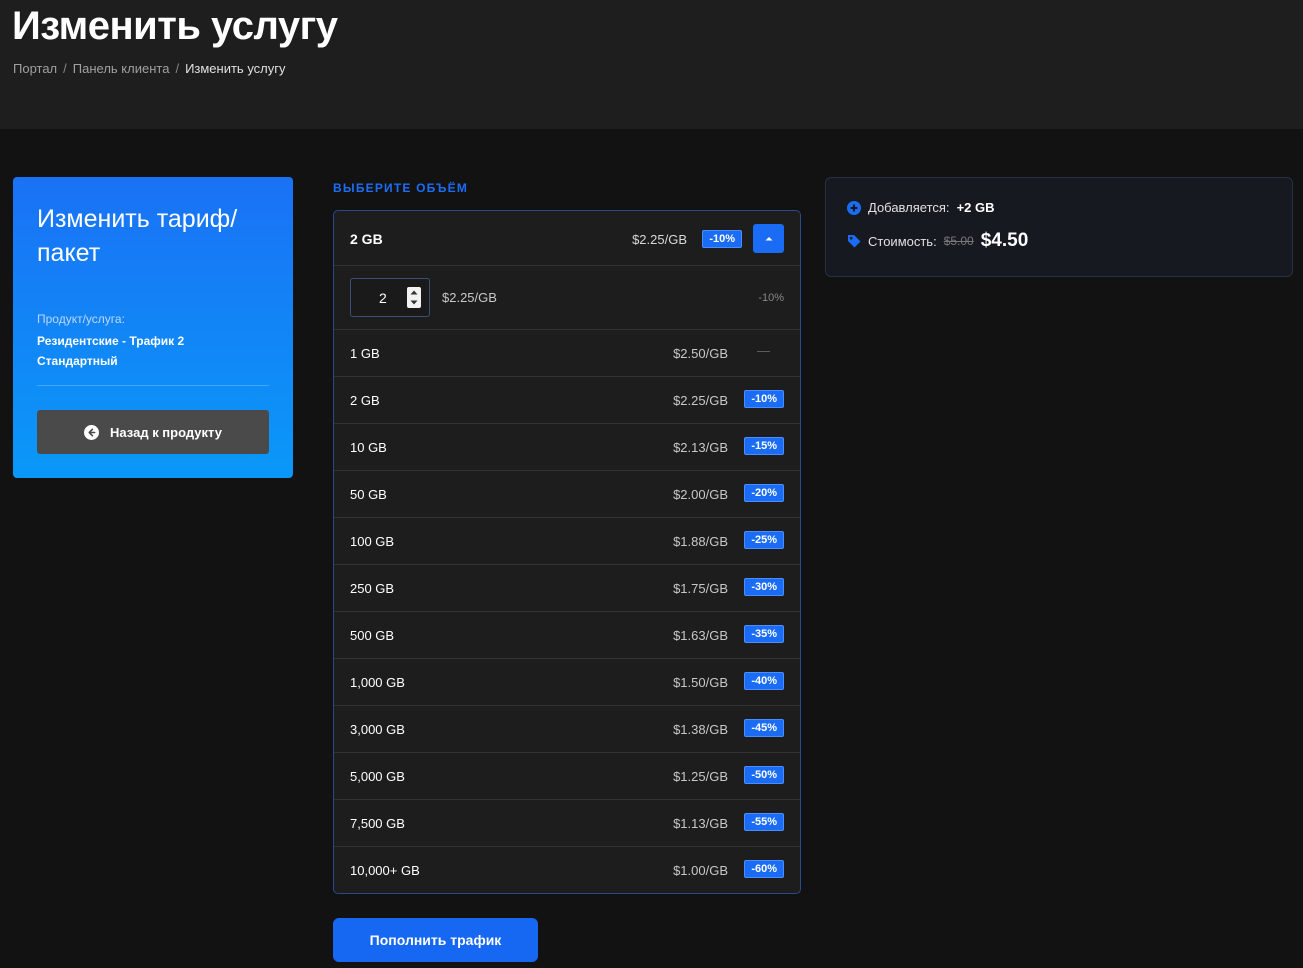  I want to click on volume-option: 7,500 GB $1.13/GB -55%, so click(567, 823).